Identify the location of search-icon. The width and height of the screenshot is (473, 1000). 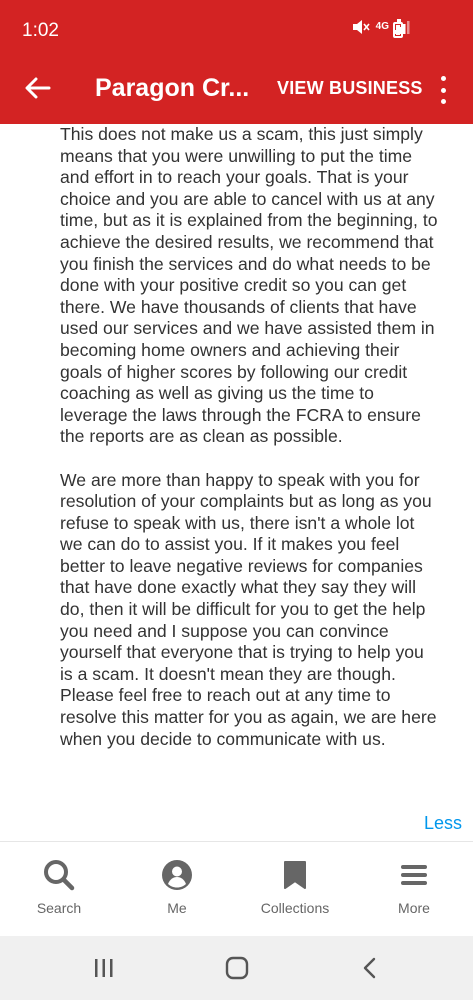
(59, 875).